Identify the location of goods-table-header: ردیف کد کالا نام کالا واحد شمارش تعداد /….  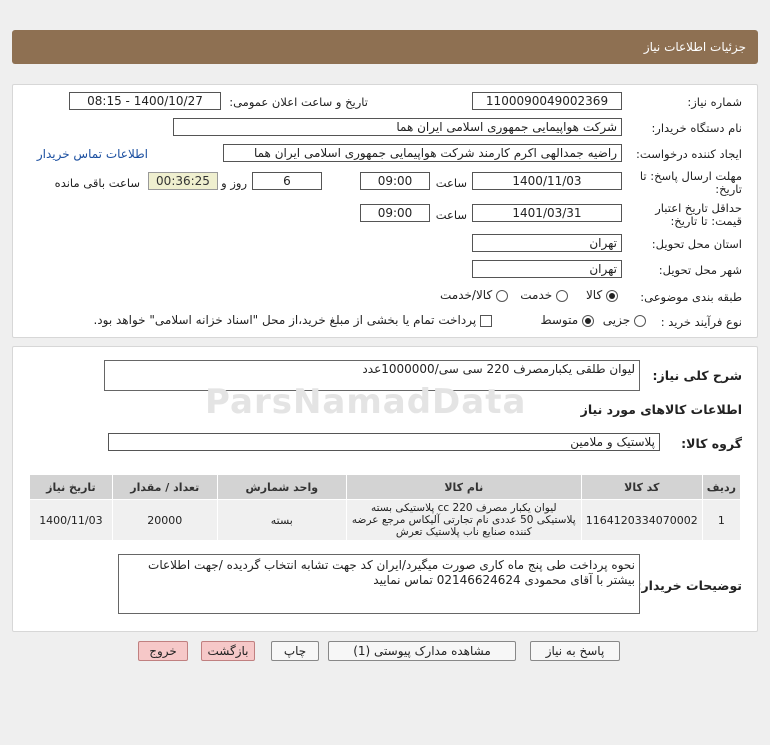
(385, 487).